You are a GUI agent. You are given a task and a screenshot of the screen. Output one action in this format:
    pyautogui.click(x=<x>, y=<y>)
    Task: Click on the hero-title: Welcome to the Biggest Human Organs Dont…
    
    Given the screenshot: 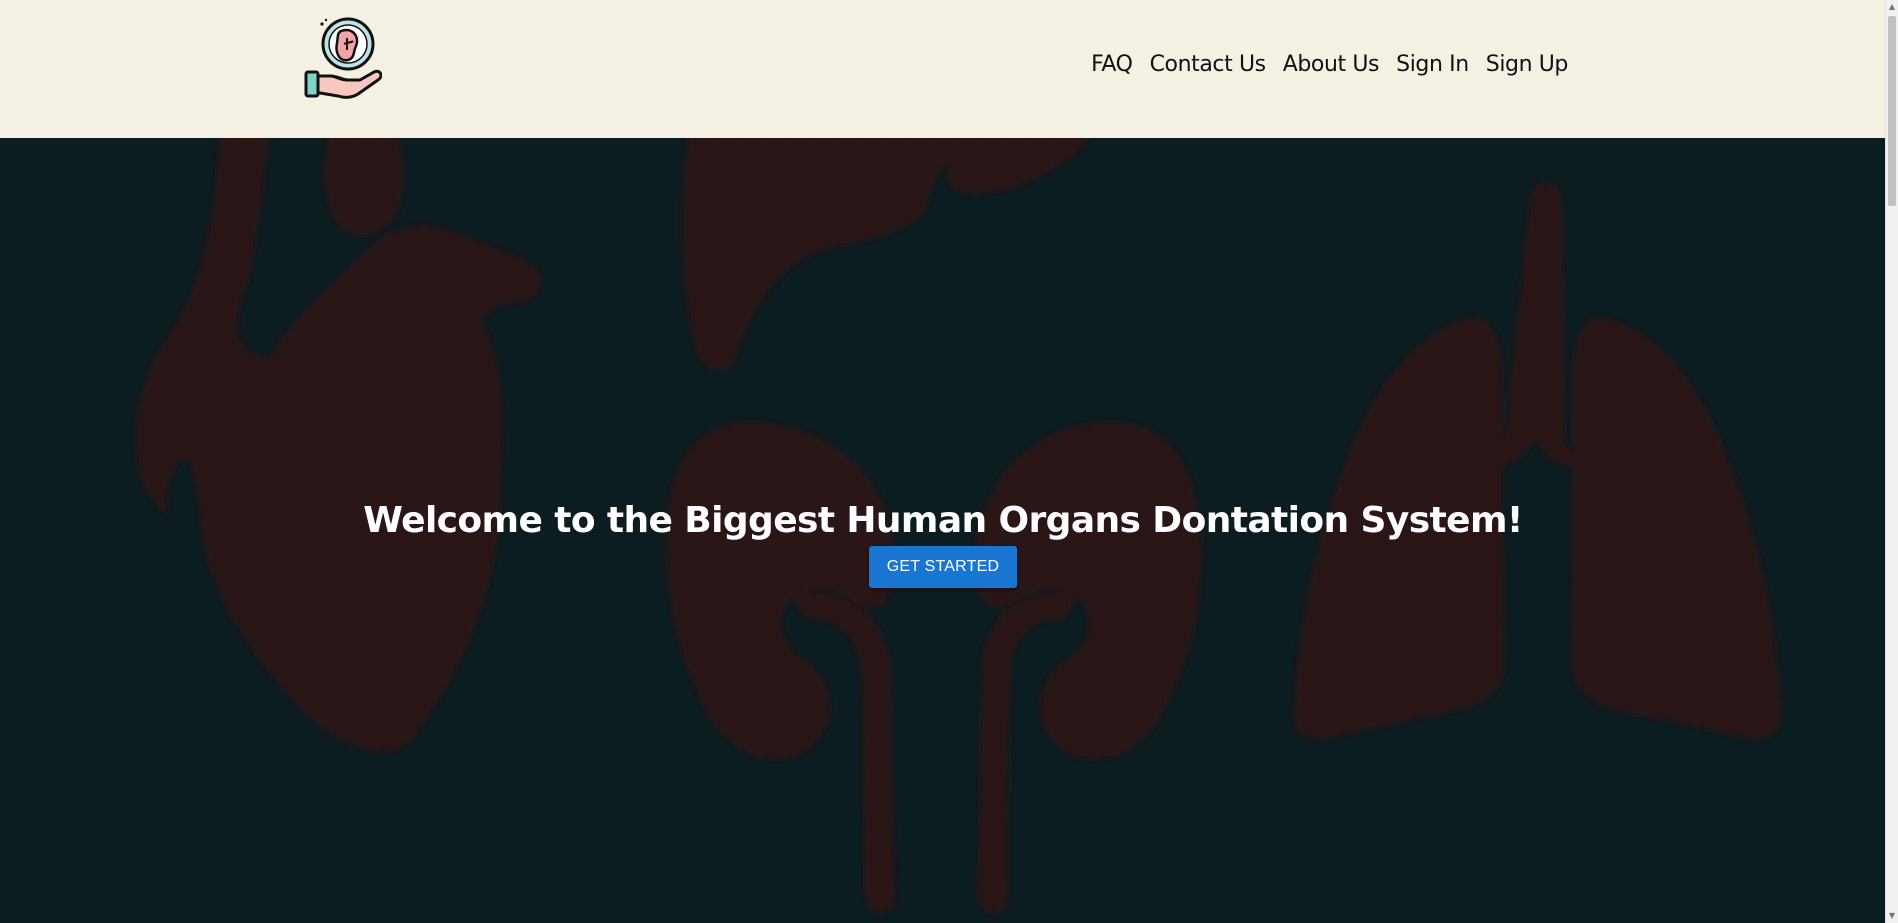 What is the action you would take?
    pyautogui.click(x=943, y=521)
    